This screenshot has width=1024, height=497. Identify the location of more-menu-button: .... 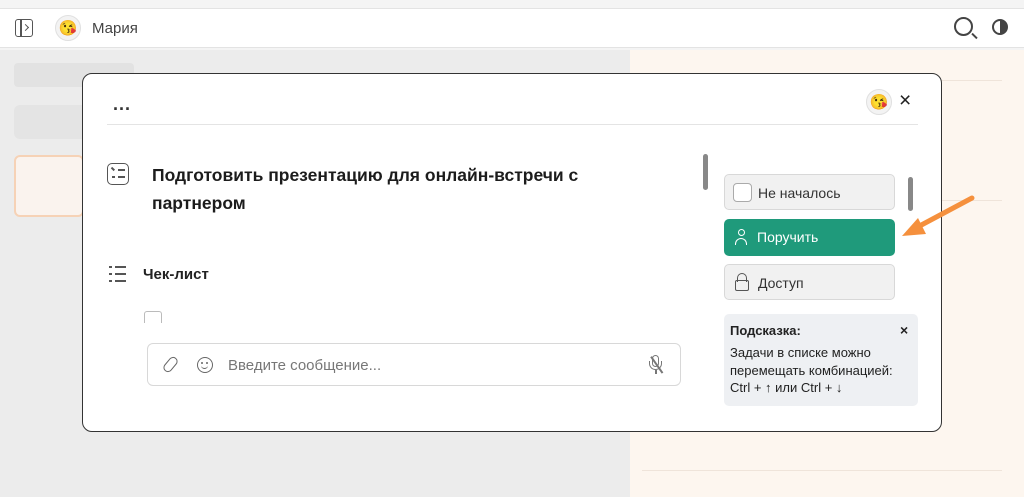
(122, 104).